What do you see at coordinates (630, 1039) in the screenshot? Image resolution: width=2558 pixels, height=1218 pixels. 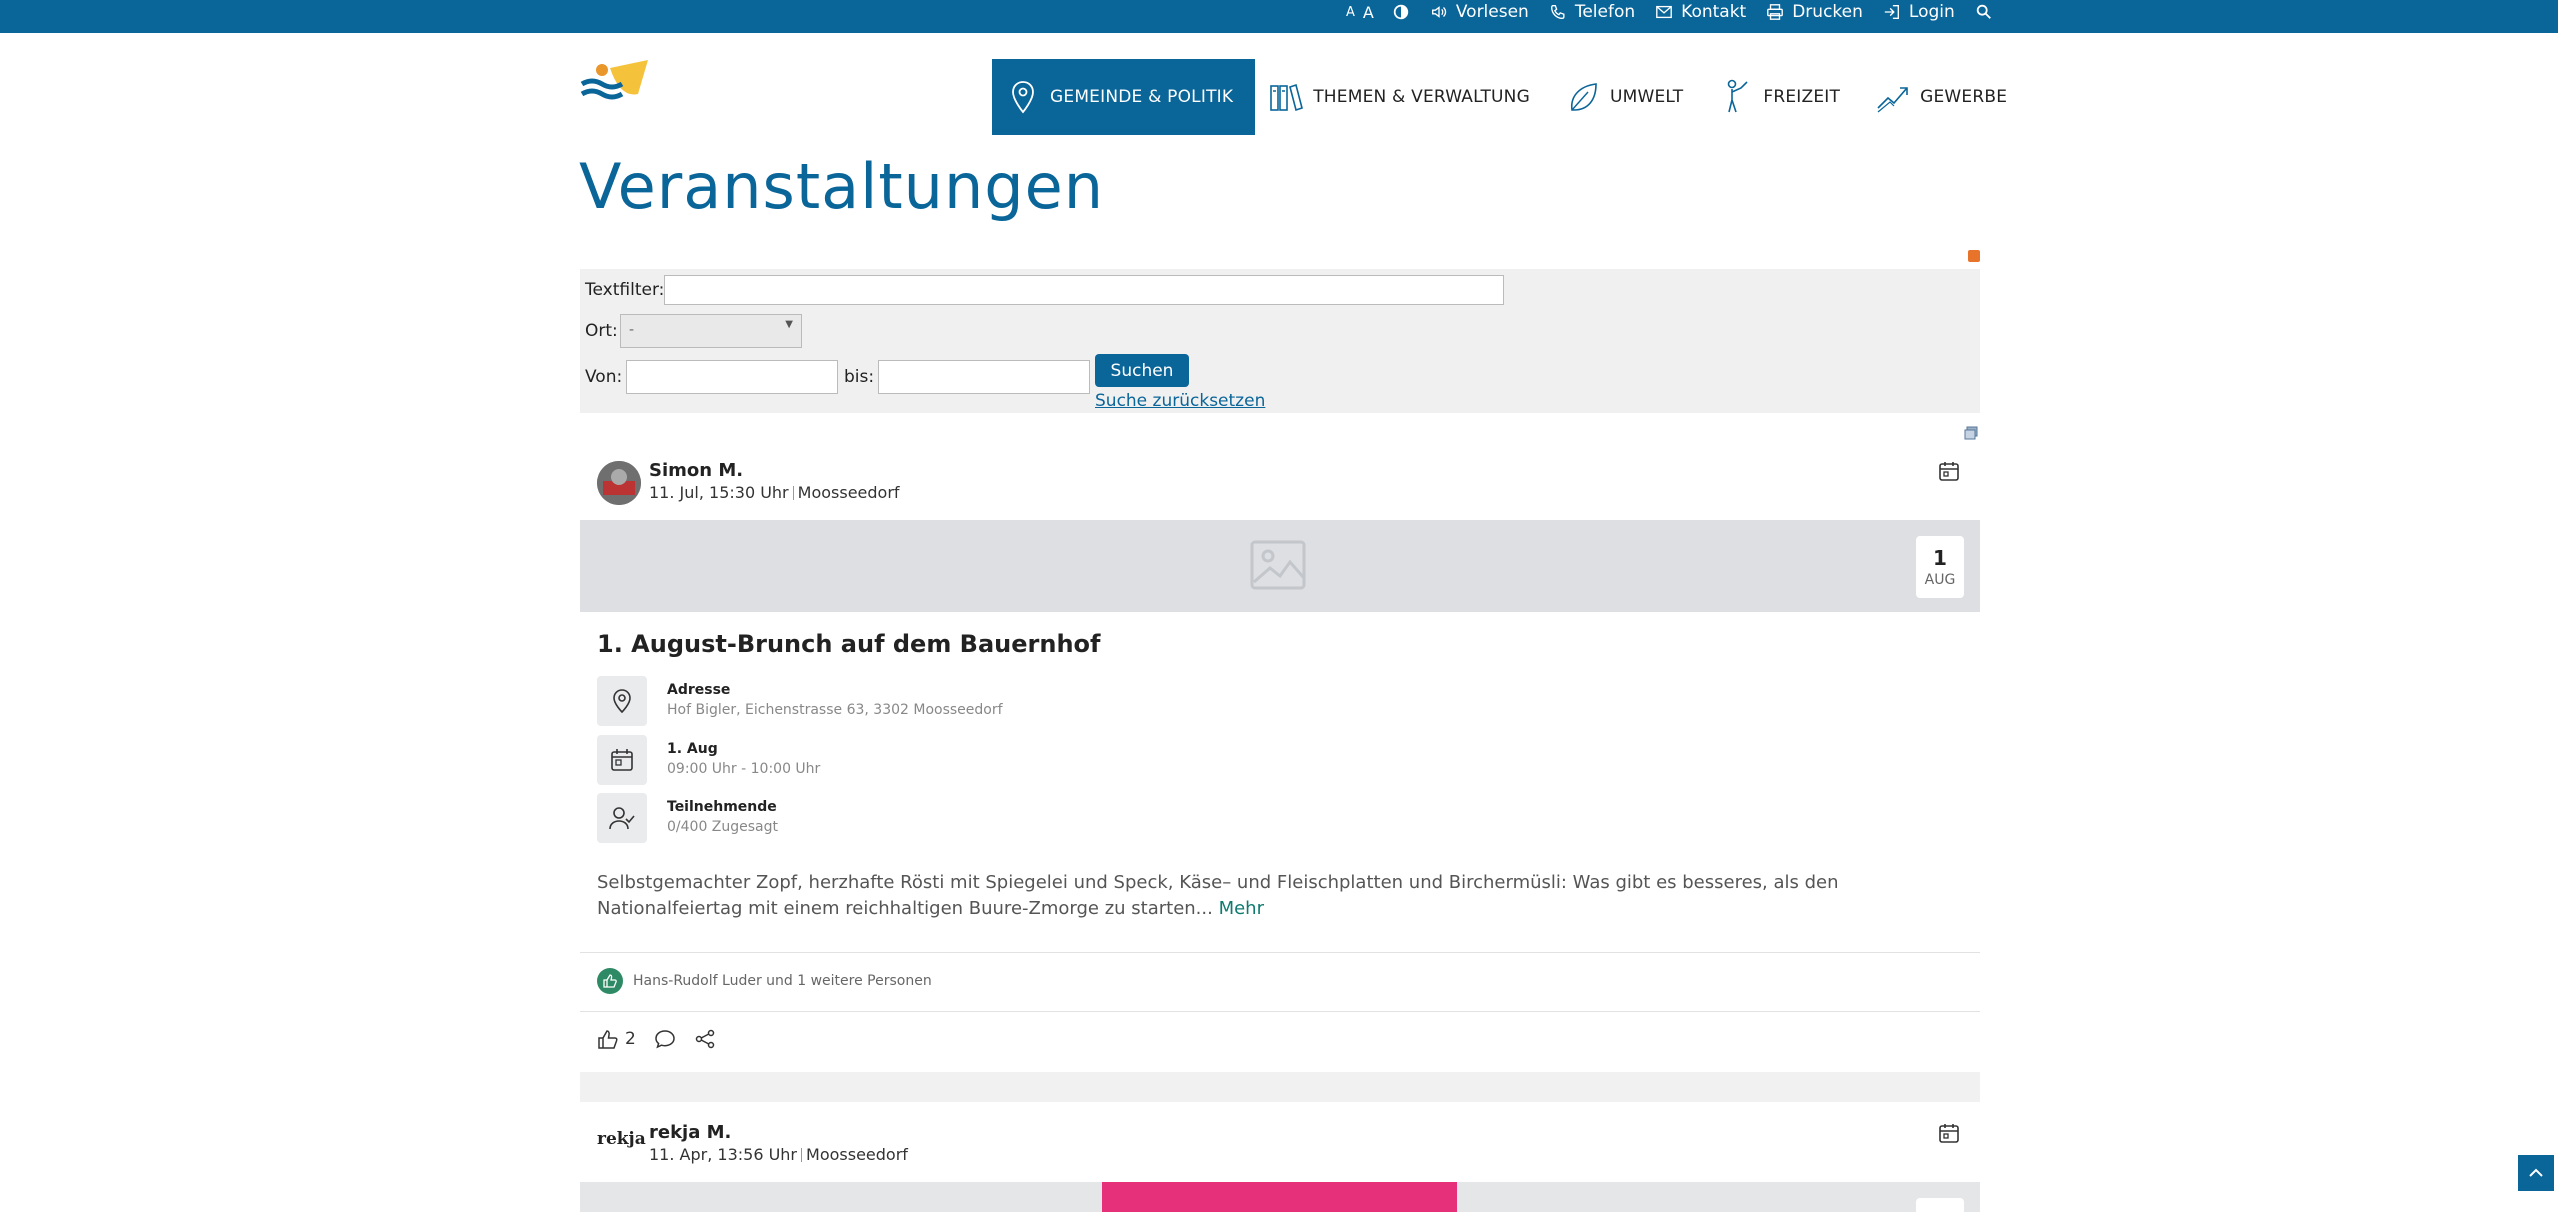 I see `like-count: 2` at bounding box center [630, 1039].